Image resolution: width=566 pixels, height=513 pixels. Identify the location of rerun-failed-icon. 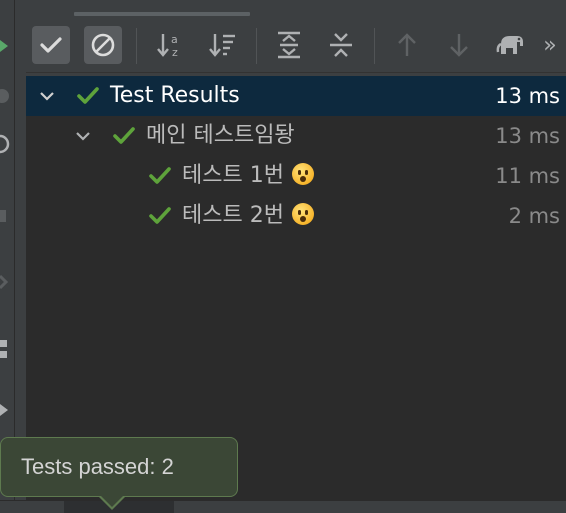
(6, 144).